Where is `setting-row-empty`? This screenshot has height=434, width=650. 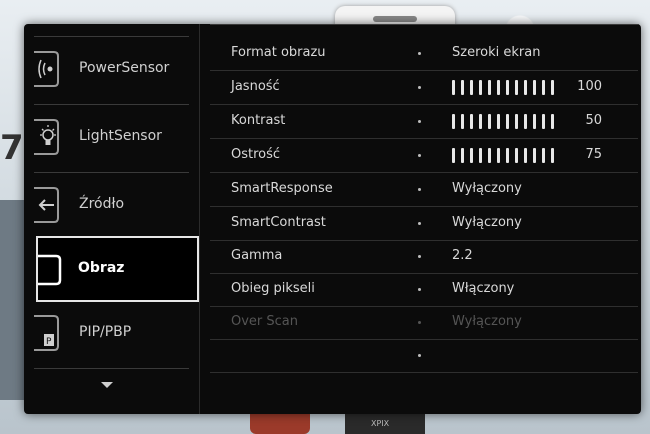
setting-row-empty is located at coordinates (424, 356).